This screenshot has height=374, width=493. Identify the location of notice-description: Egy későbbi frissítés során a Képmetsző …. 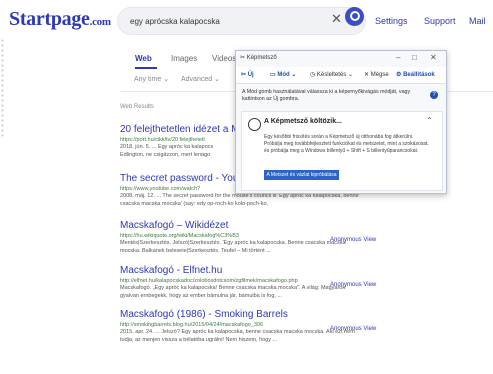
(346, 144).